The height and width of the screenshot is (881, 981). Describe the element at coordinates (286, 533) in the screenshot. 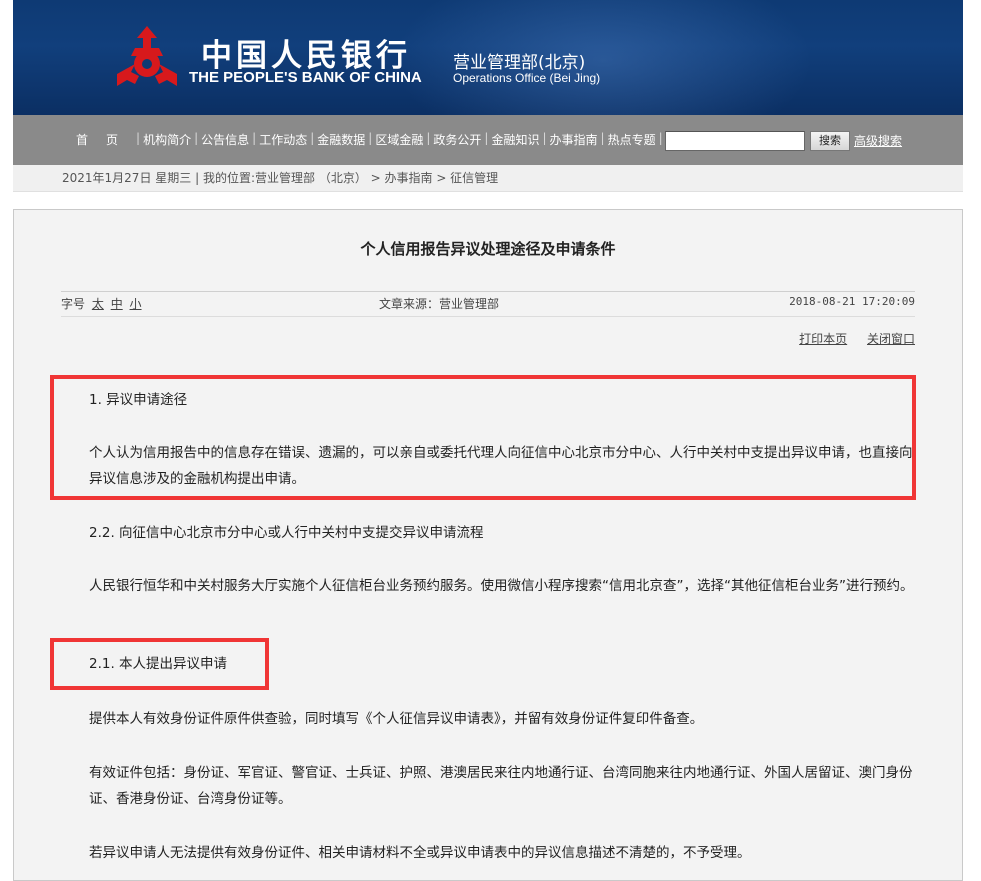

I see `section-heading: 2.2. 向征信中心北京市分中心或人行中关村中支提交异议申请流程` at that location.